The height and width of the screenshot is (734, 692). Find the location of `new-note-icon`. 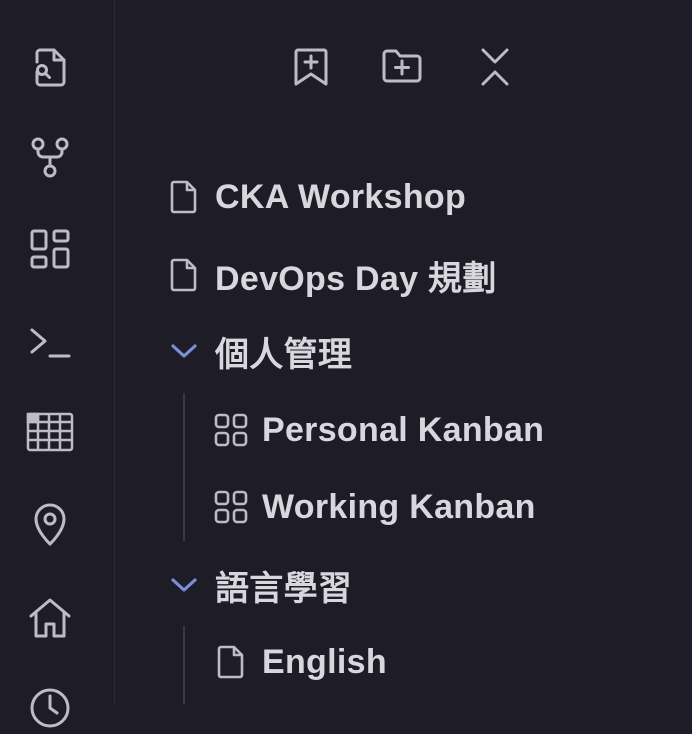

new-note-icon is located at coordinates (311, 66).